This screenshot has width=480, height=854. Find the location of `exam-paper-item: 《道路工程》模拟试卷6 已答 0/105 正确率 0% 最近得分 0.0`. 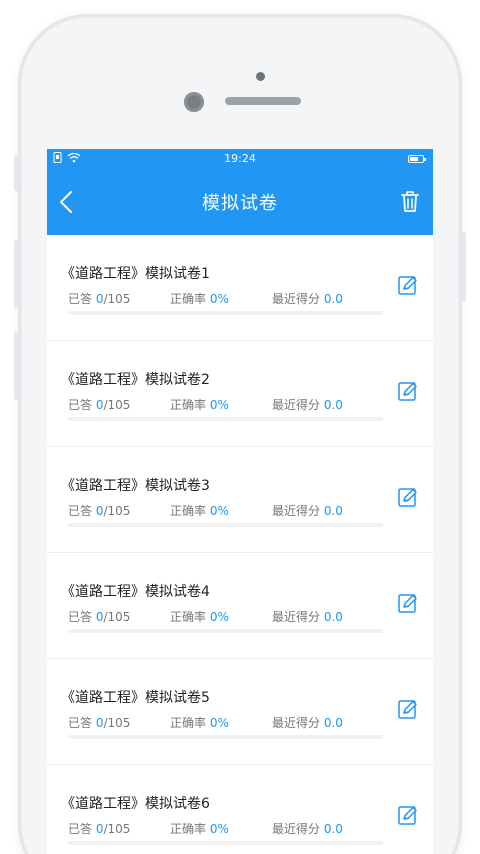

exam-paper-item: 《道路工程》模拟试卷6 已答 0/105 正确率 0% 最近得分 0.0 is located at coordinates (240, 809).